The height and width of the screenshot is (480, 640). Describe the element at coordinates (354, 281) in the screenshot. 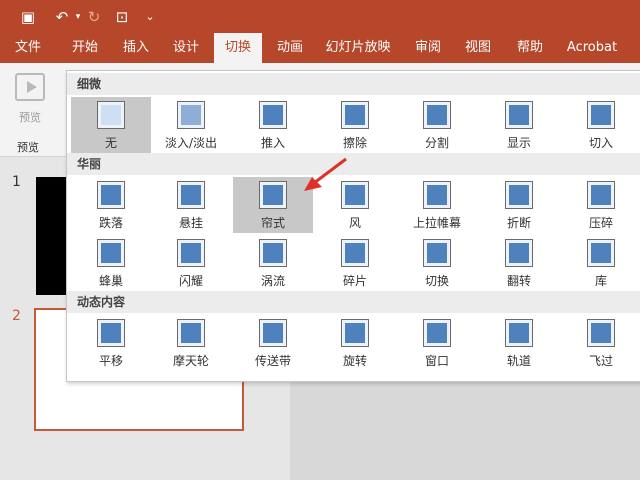

I see `effect-label: 碎片` at that location.